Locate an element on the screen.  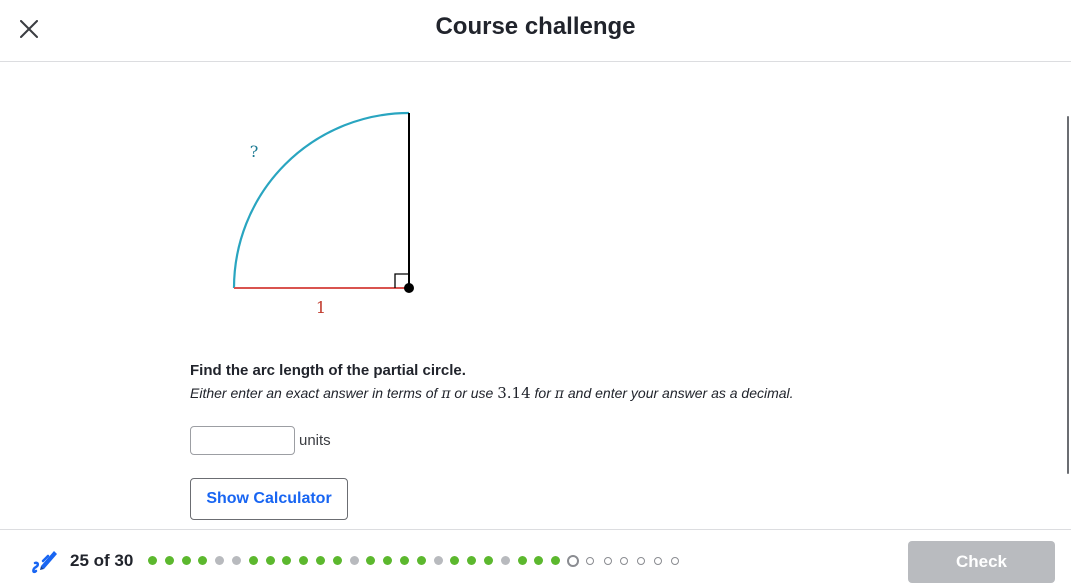
arc-label: ? is located at coordinates (254, 151).